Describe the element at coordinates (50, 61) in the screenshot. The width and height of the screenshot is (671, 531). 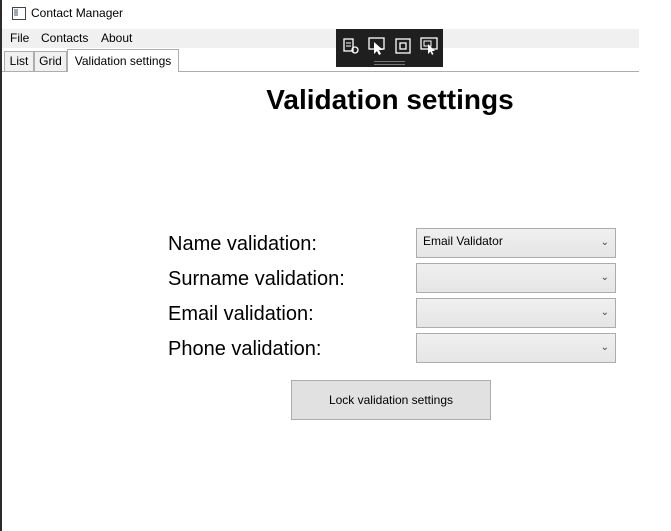
I see `tab-grid: Grid` at that location.